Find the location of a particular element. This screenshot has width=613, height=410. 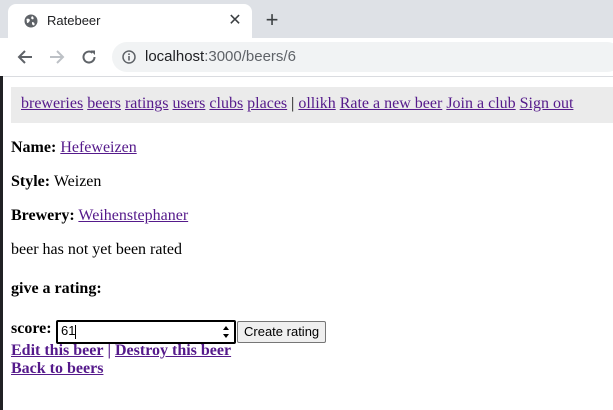

browser-tab: Ratebeer ✕ is located at coordinates (130, 21).